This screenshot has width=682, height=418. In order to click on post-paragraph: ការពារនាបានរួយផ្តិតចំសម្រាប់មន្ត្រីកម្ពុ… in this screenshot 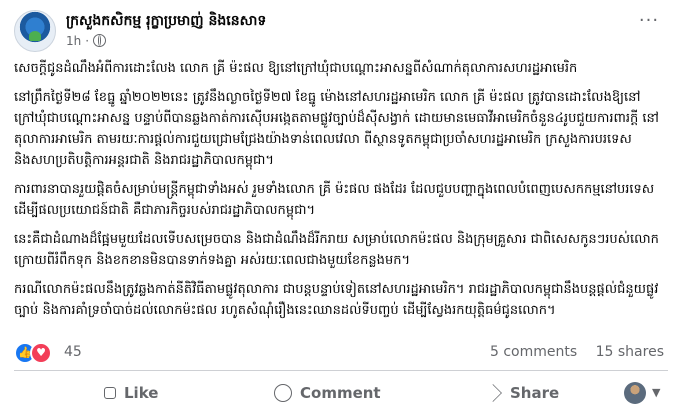, I will do `click(334, 200)`.